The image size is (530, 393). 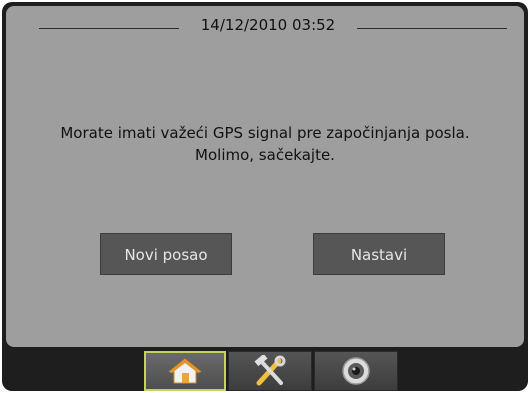 I want to click on tab-tools, so click(x=270, y=371).